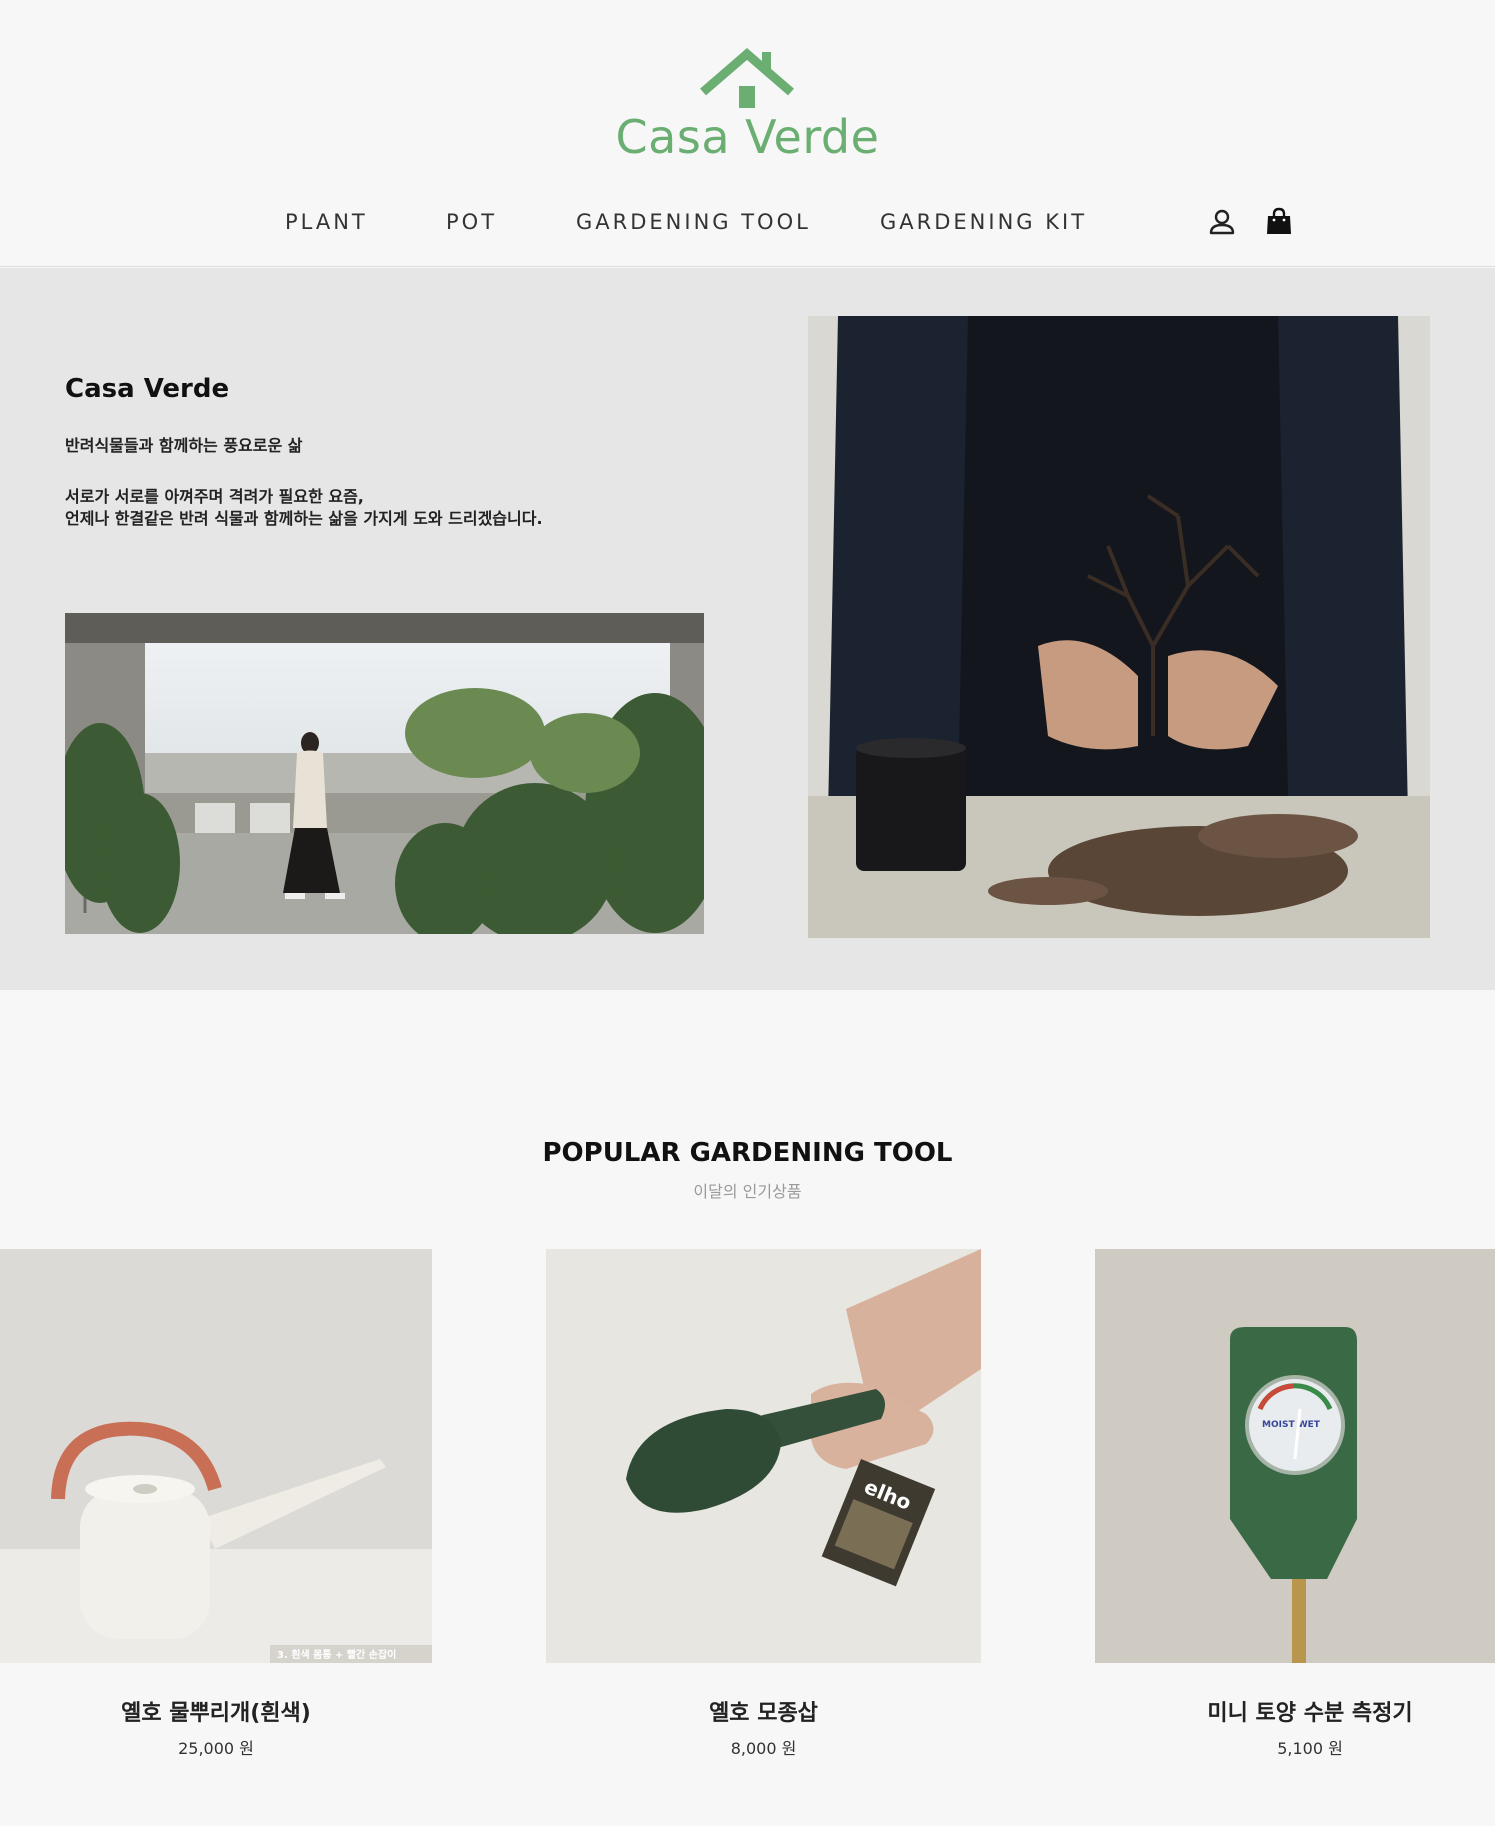  What do you see at coordinates (214, 496) in the screenshot?
I see `hero-description-line: 서로가 서로를 아껴주며 격려가 필요한 요즘,` at bounding box center [214, 496].